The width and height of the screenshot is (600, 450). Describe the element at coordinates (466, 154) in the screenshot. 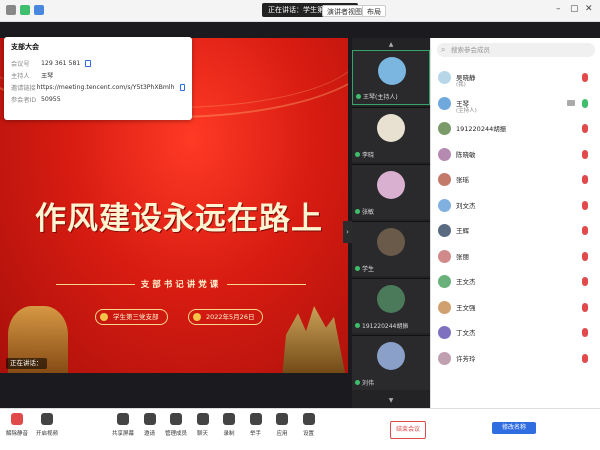

I see `participant-name: 陈晓敏` at that location.